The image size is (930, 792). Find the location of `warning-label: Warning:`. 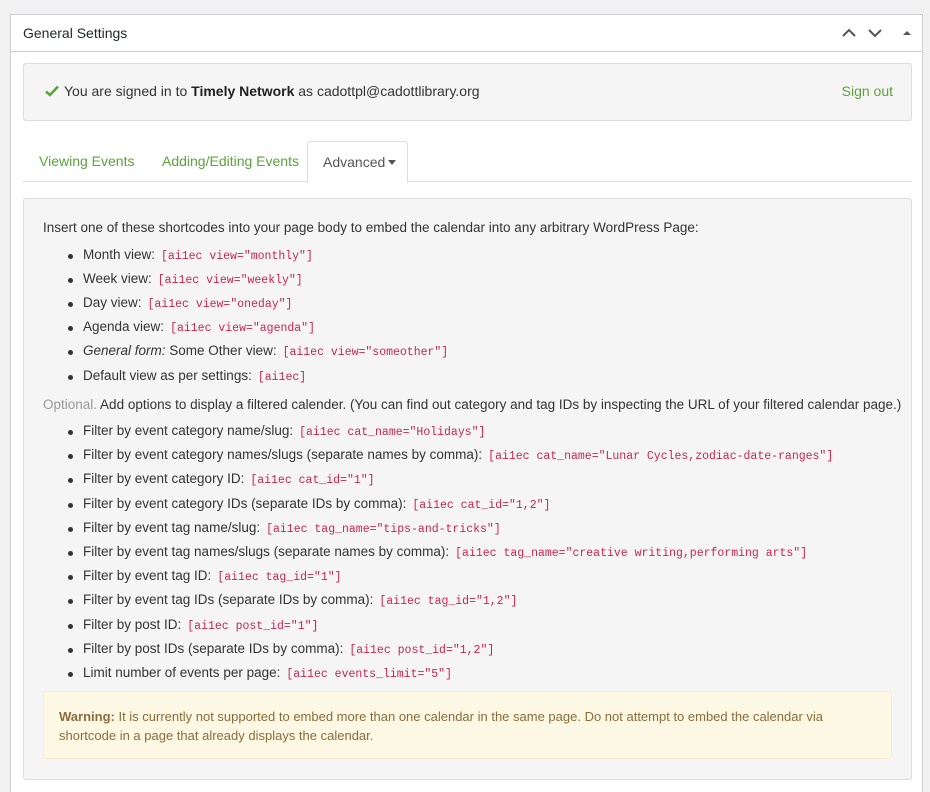

warning-label: Warning: is located at coordinates (87, 716).